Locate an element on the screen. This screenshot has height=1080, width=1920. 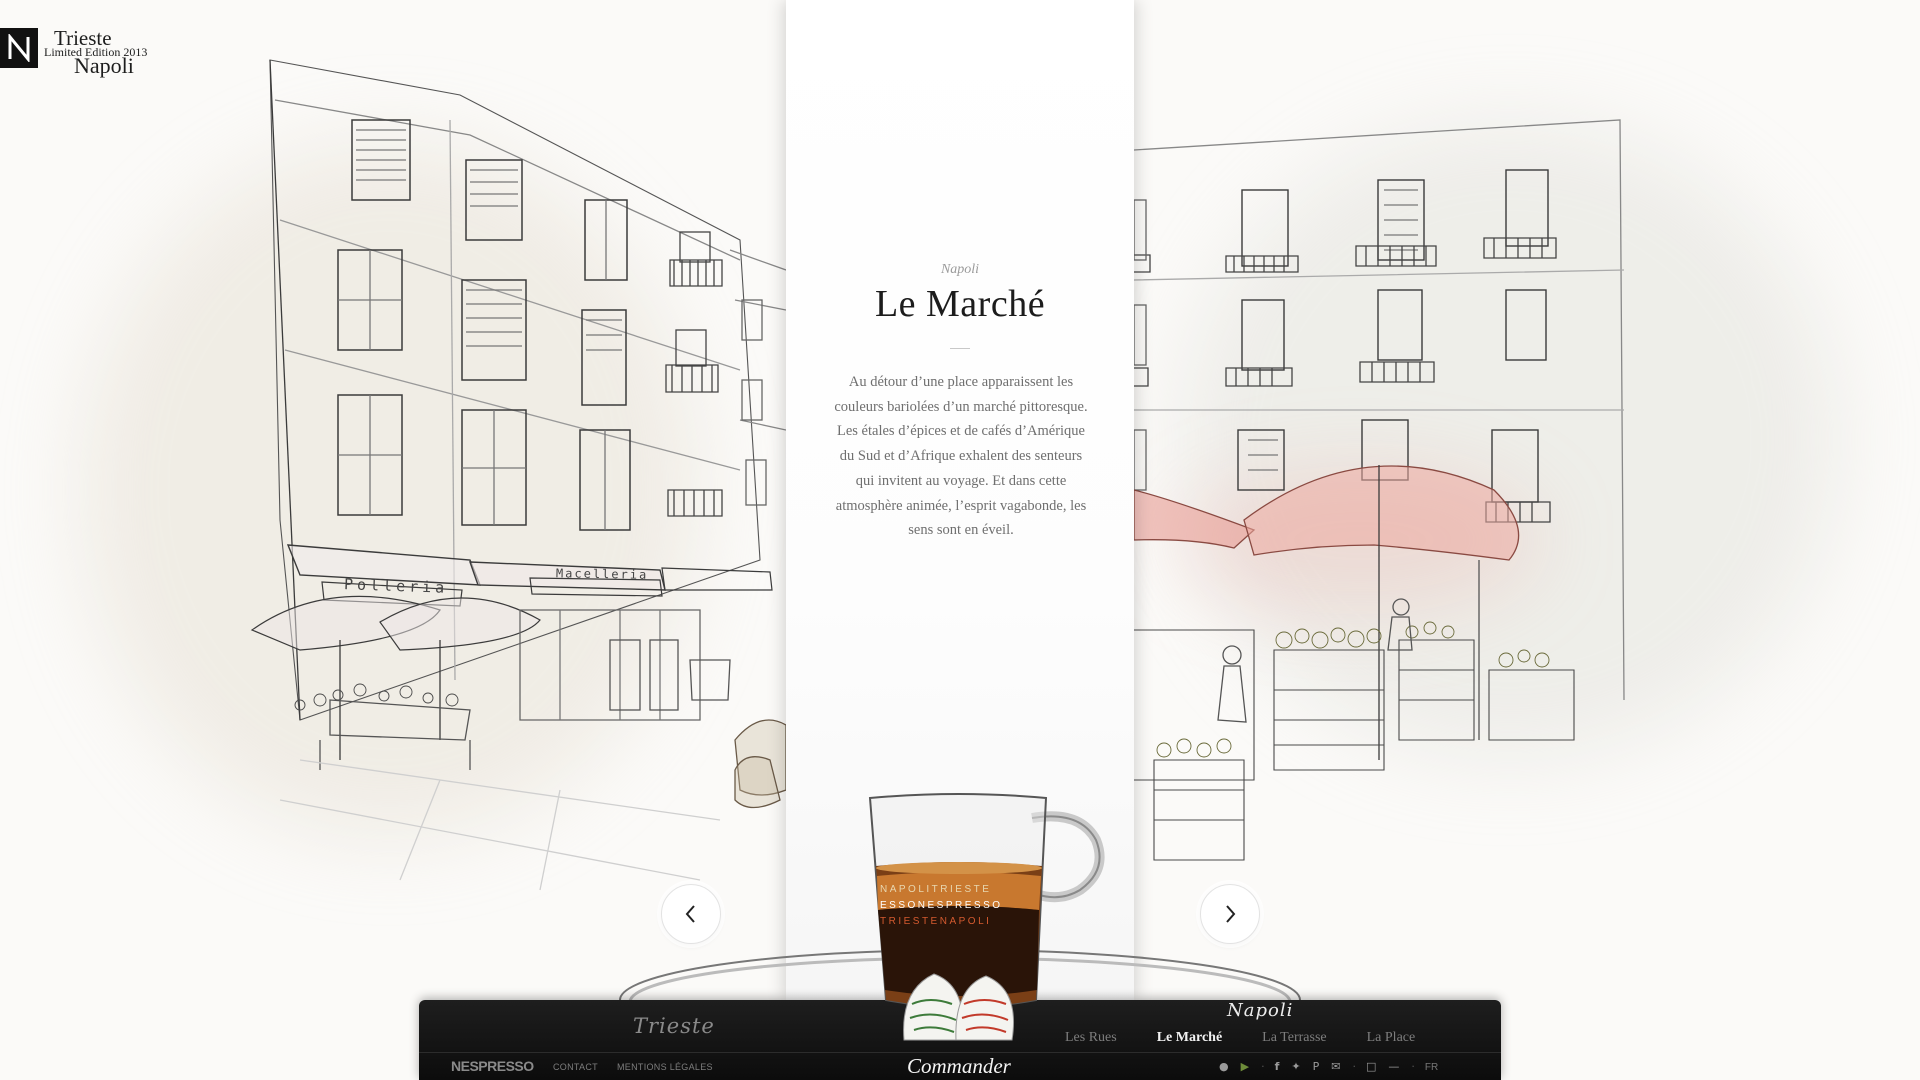
fullscreen-icon: □ is located at coordinates (1371, 1067).